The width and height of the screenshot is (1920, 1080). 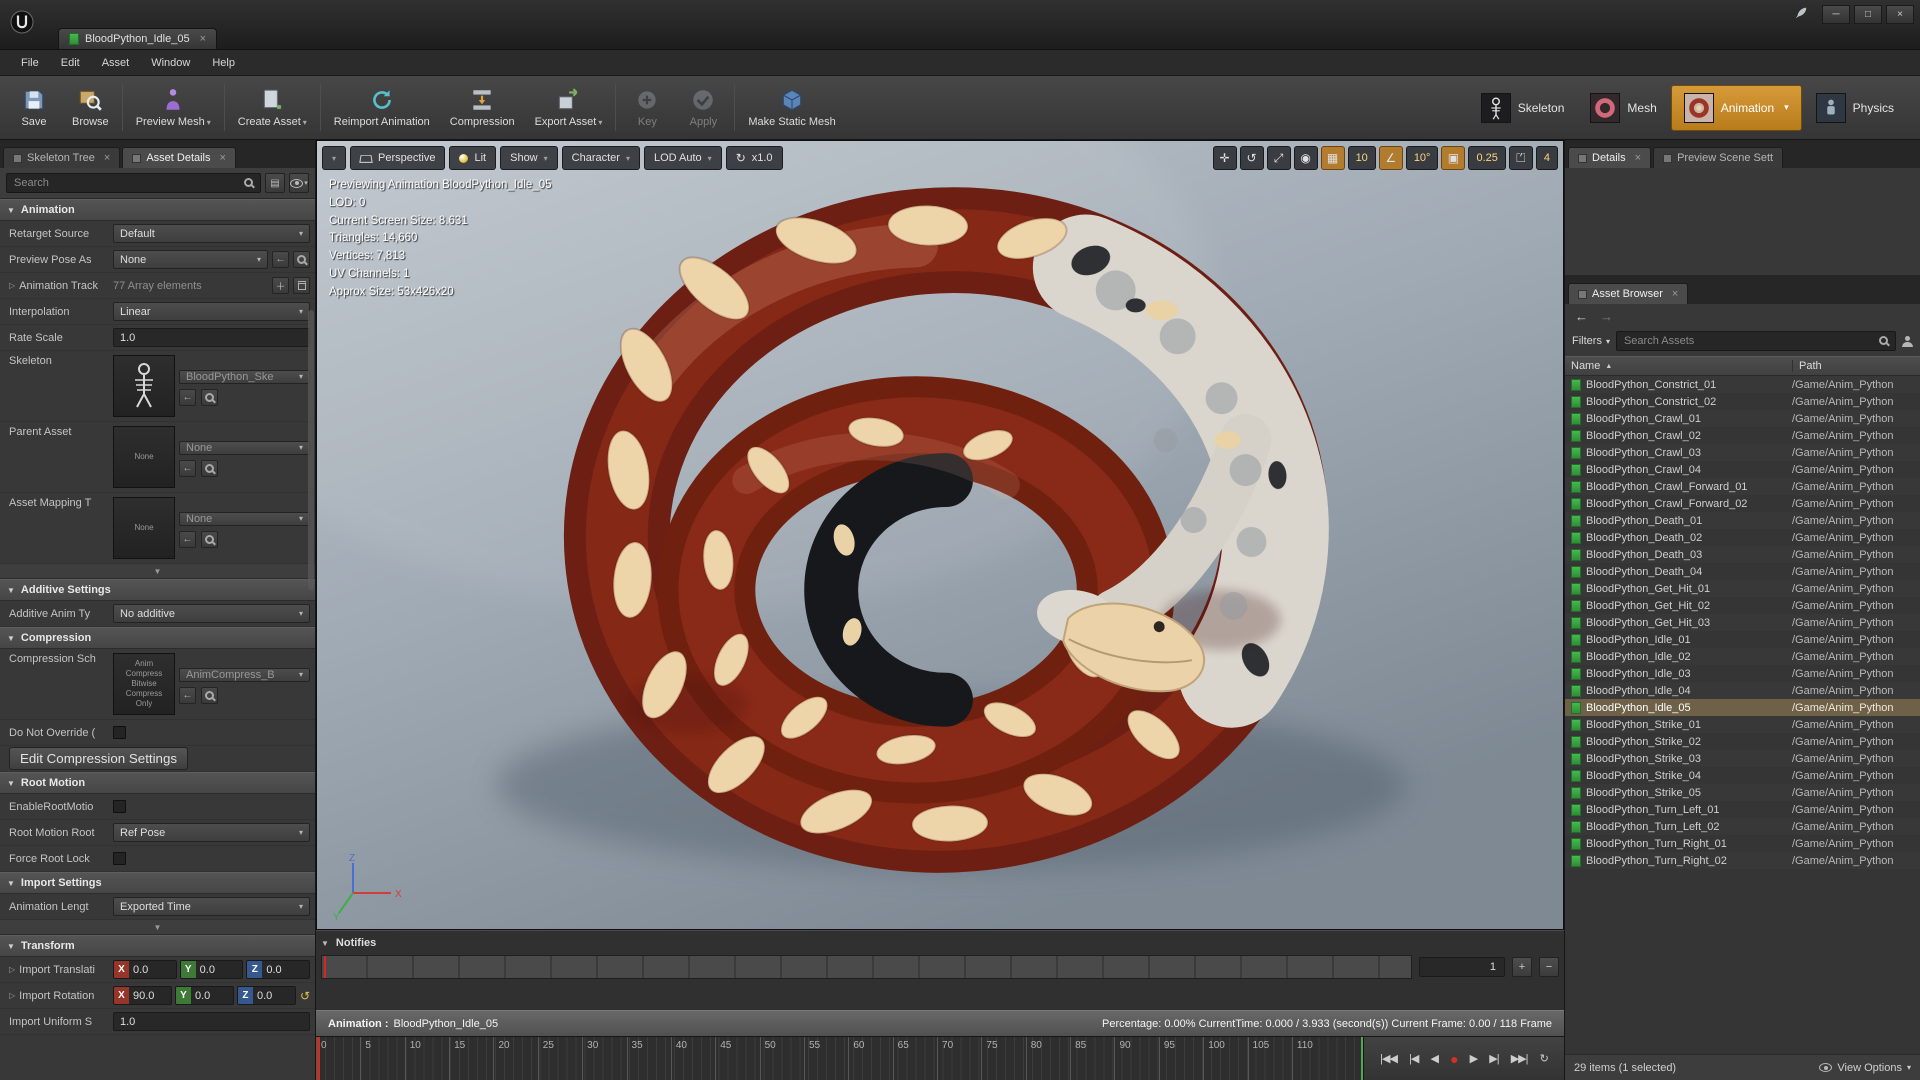 What do you see at coordinates (211, 1021) in the screenshot?
I see `uniform-scale-input: 1.0` at bounding box center [211, 1021].